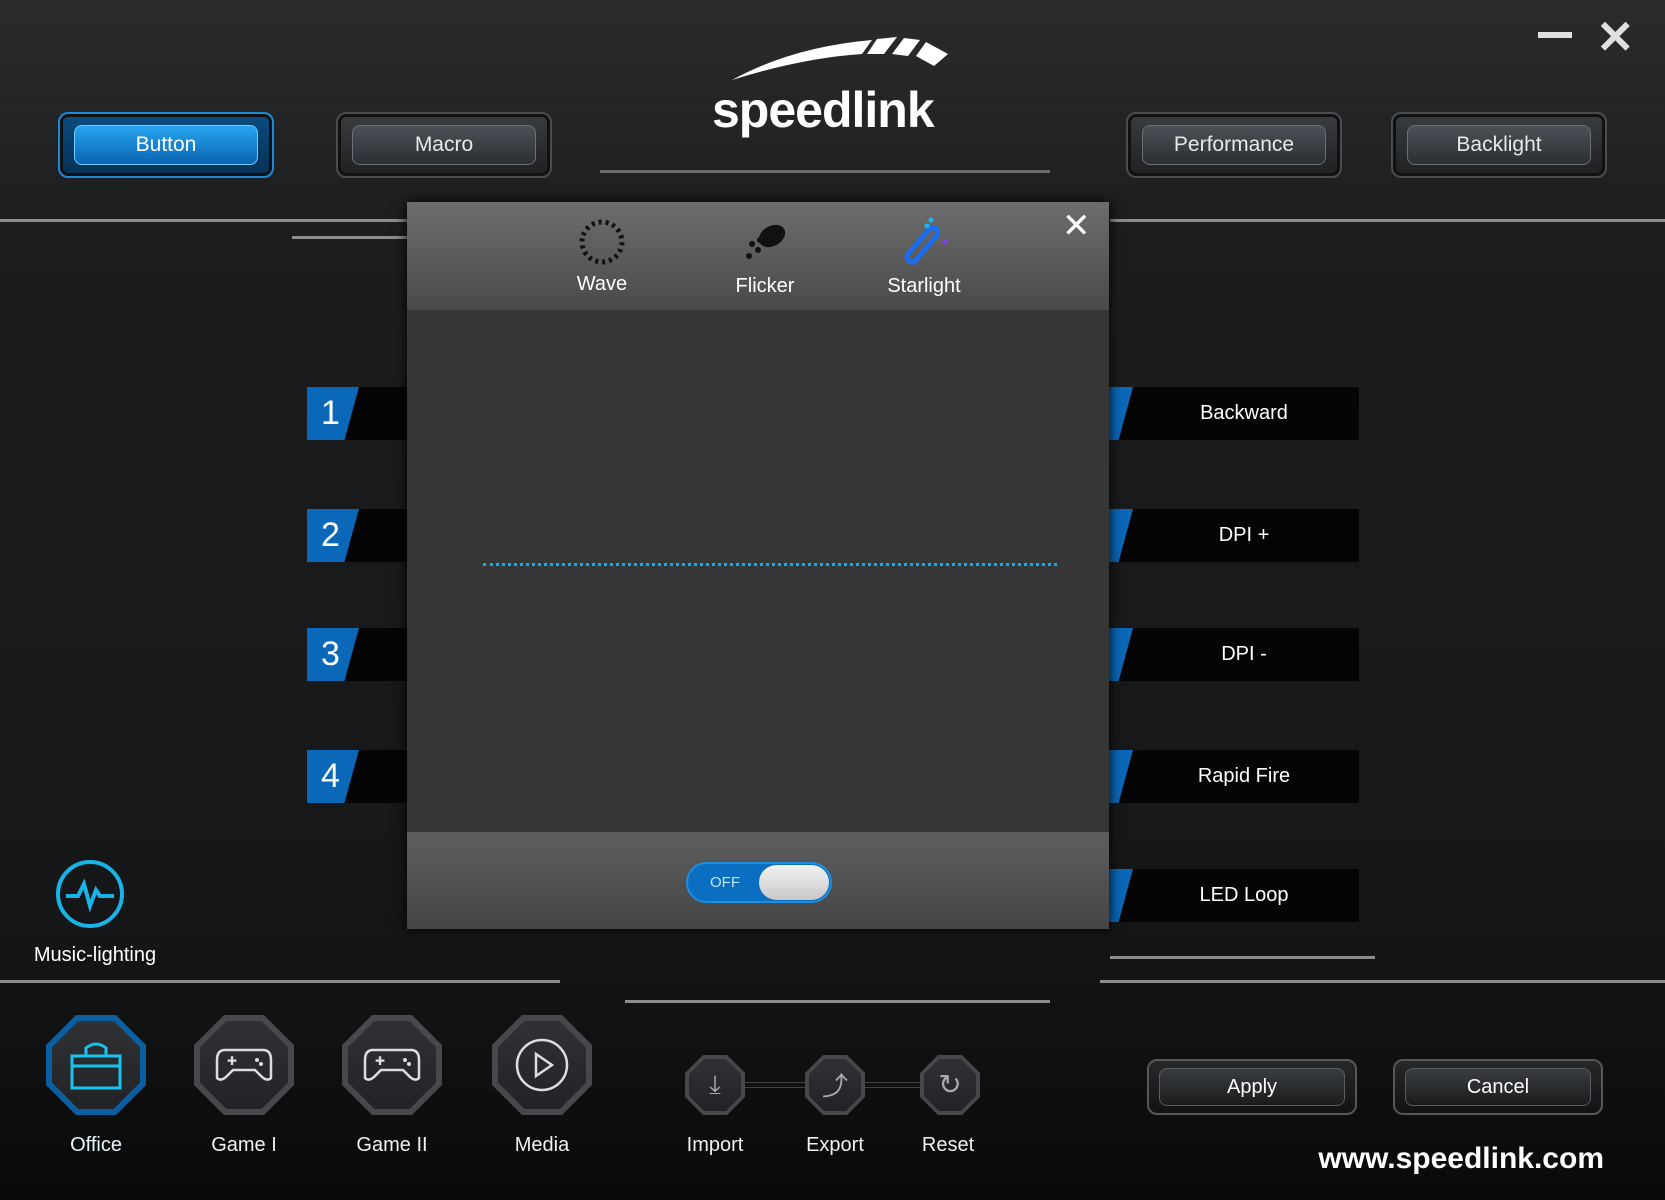 Image resolution: width=1665 pixels, height=1200 pixels. I want to click on flicker-icon, so click(766, 241).